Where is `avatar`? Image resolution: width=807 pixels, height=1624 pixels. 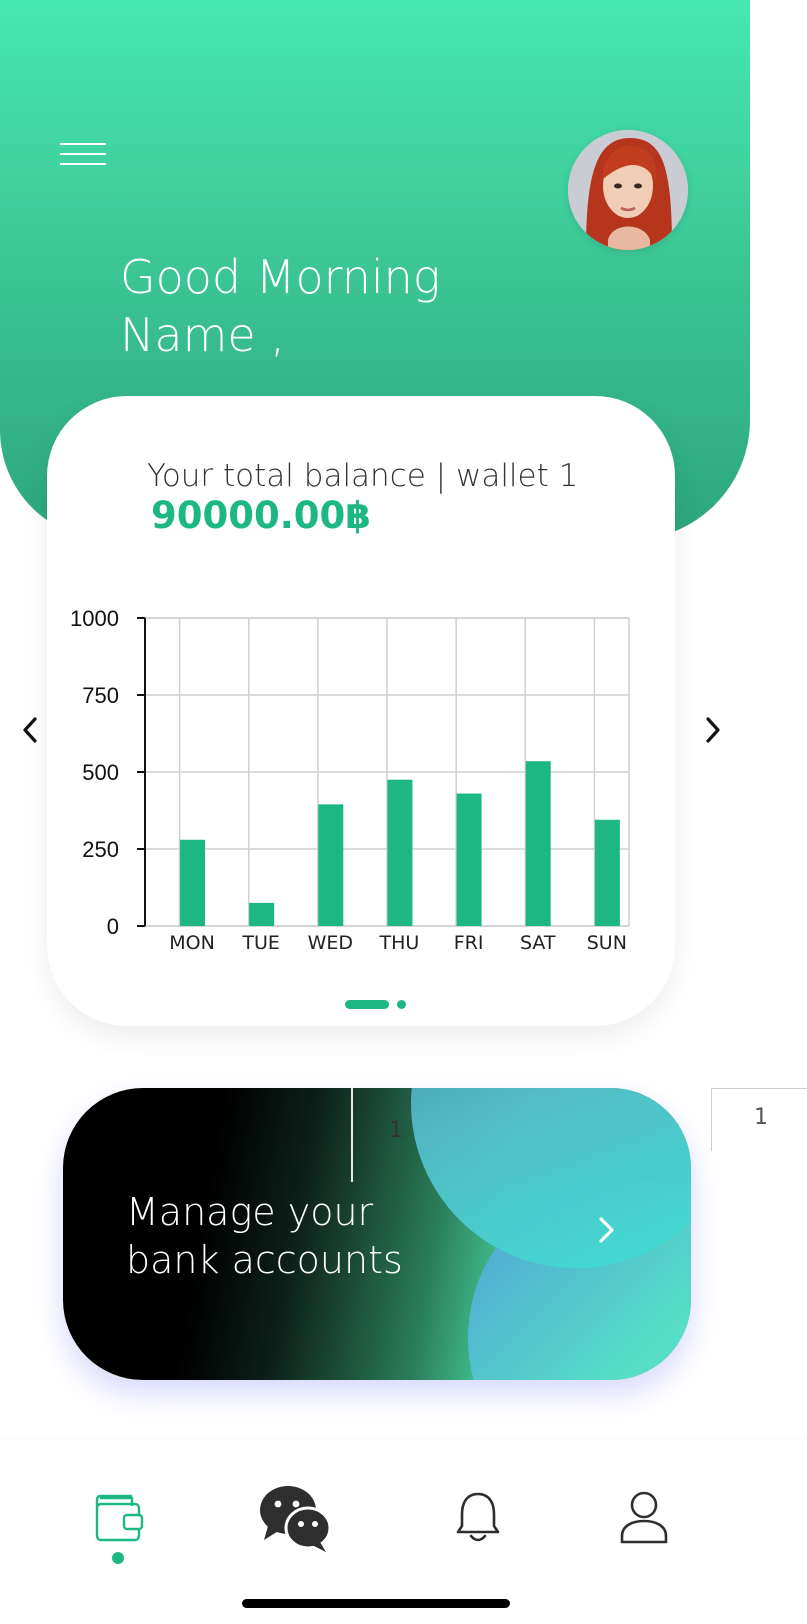
avatar is located at coordinates (628, 190).